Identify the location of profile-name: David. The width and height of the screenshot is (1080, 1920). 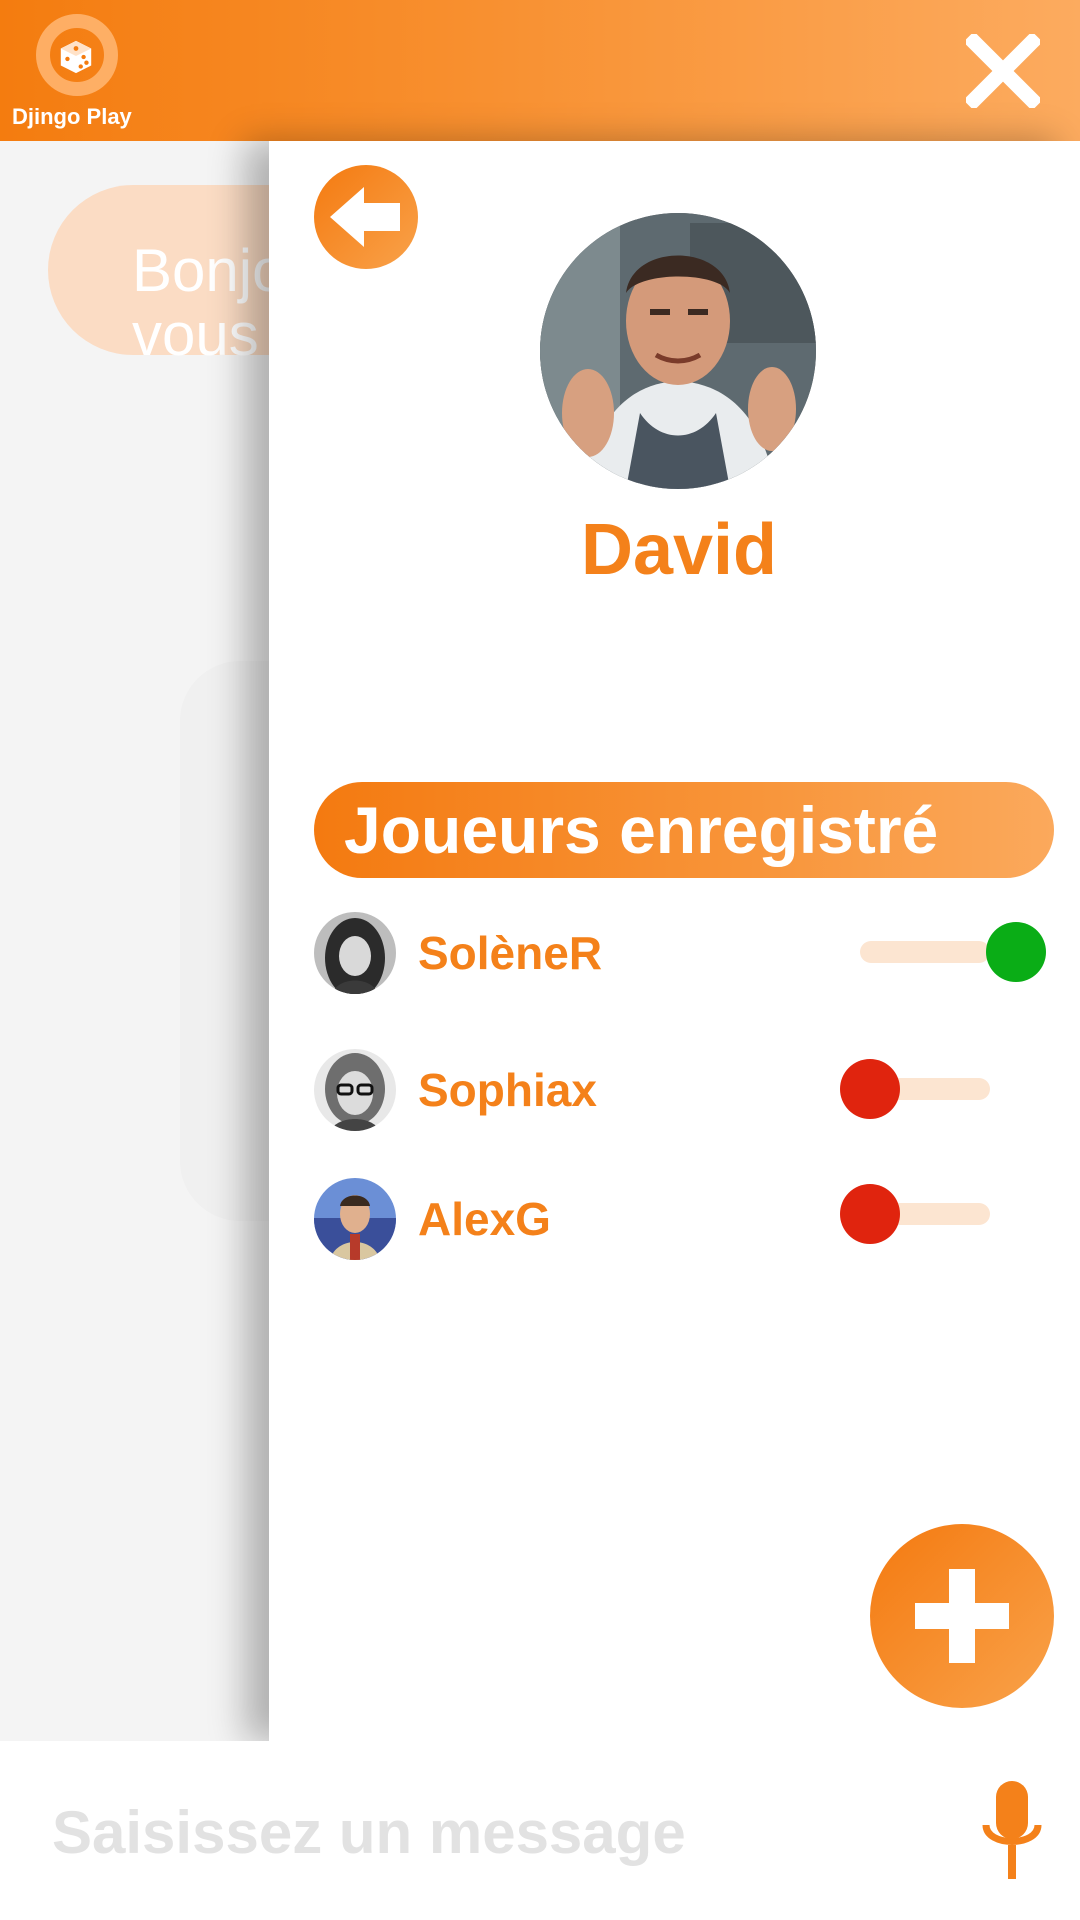
(679, 550).